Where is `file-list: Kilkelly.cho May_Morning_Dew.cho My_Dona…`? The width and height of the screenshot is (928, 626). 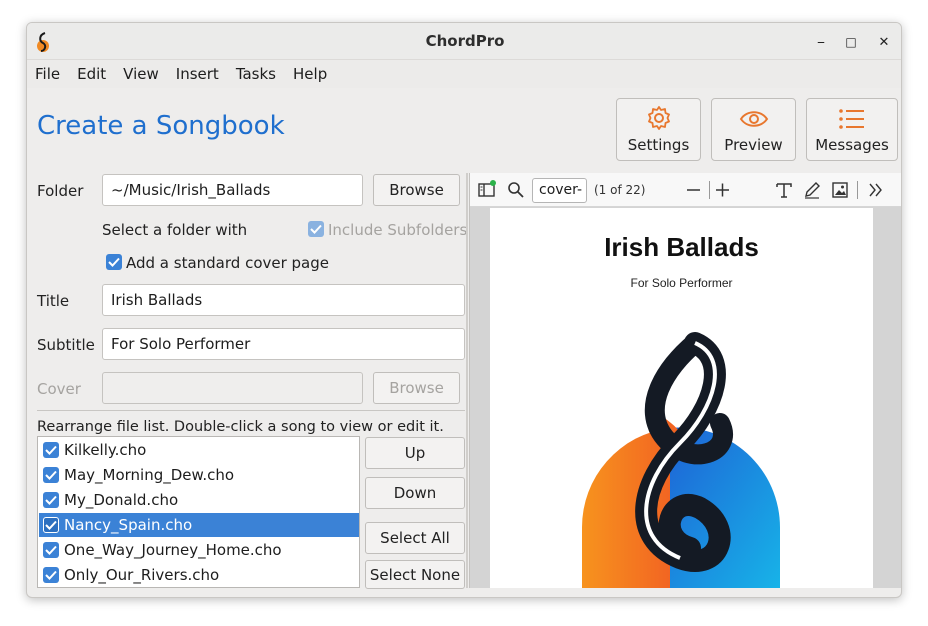 file-list: Kilkelly.cho May_Morning_Dew.cho My_Dona… is located at coordinates (198, 512).